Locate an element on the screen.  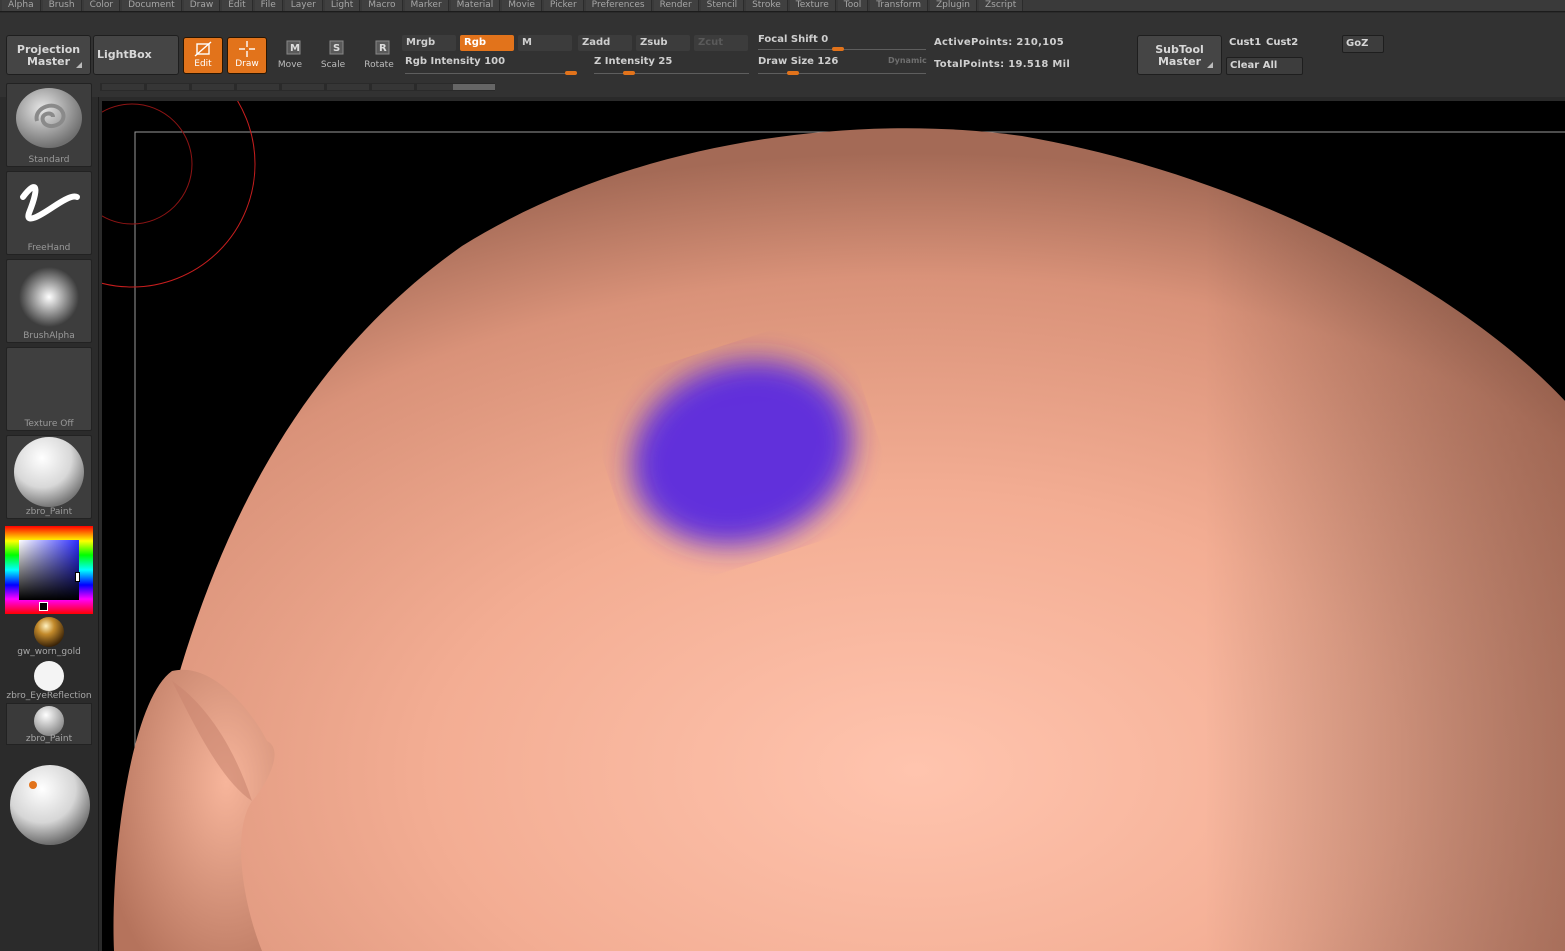
alpha-slot-label: BrushAlpha is located at coordinates (49, 336).